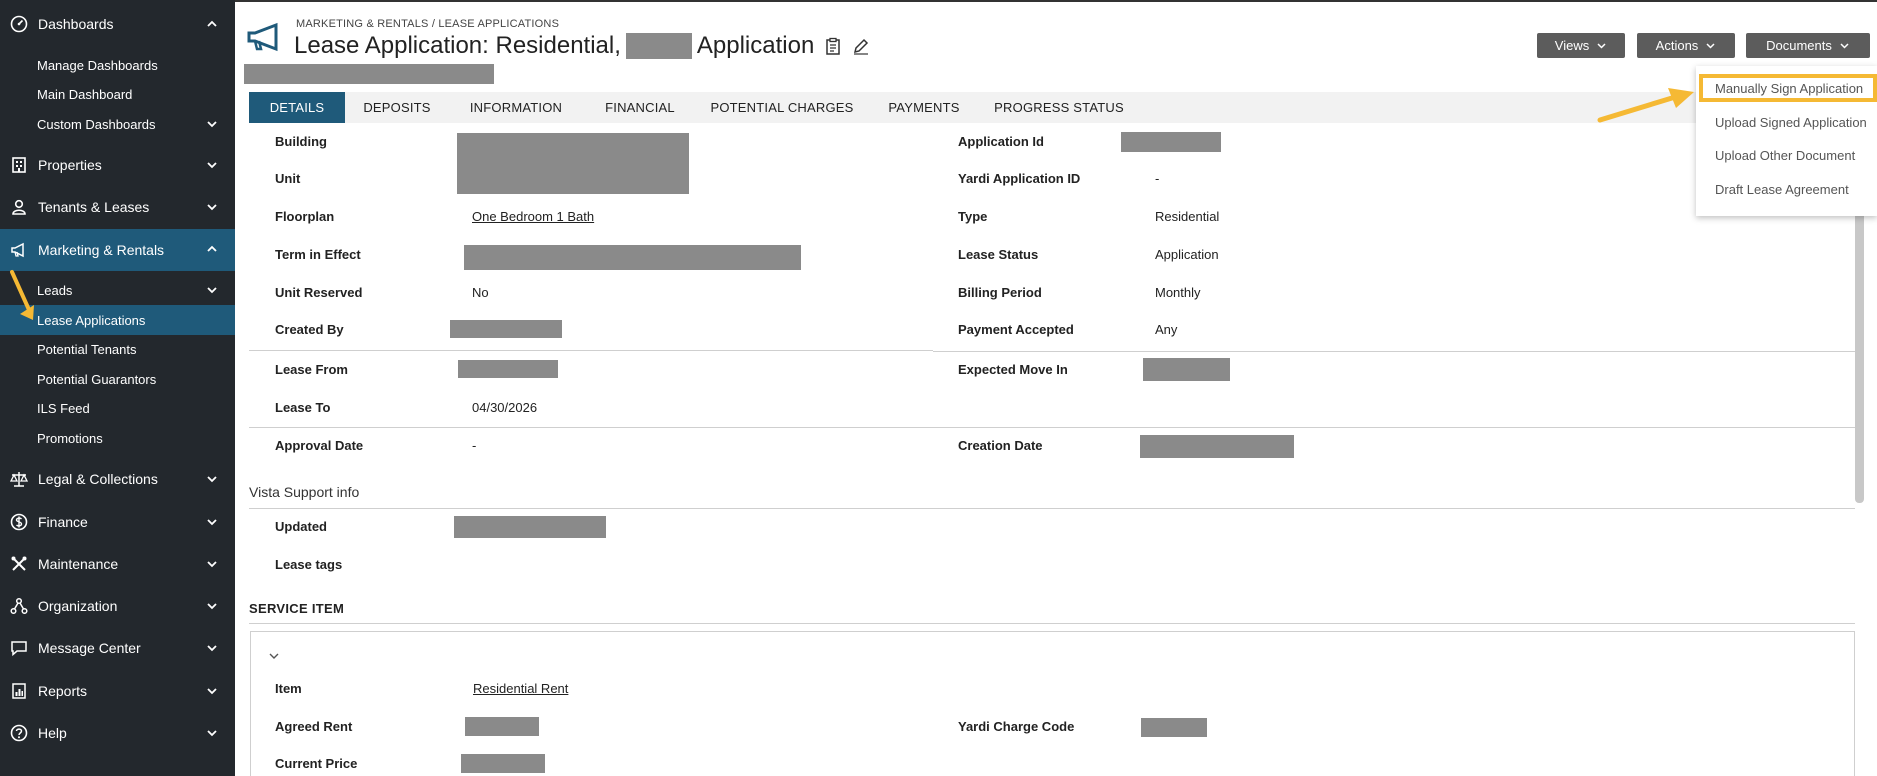 Image resolution: width=1877 pixels, height=776 pixels. I want to click on scales-icon, so click(19, 479).